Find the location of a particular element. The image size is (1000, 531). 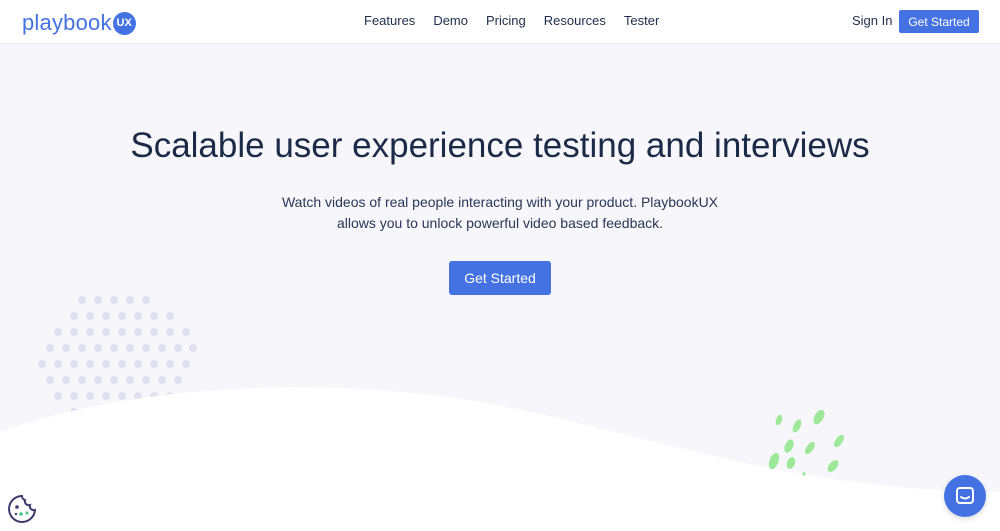

nav-resources: Resources is located at coordinates (575, 20).